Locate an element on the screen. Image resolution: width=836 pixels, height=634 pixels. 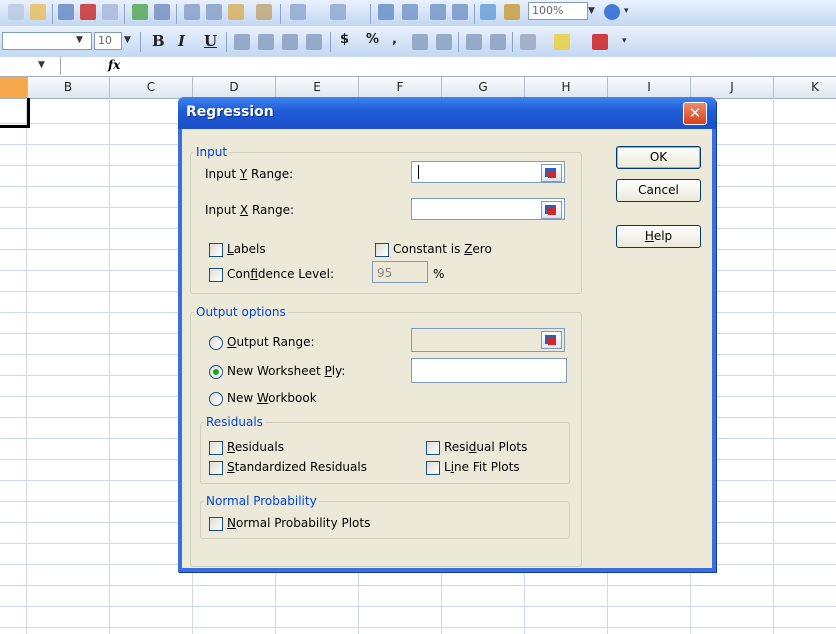
new-worksheet-ply-field is located at coordinates (489, 370).